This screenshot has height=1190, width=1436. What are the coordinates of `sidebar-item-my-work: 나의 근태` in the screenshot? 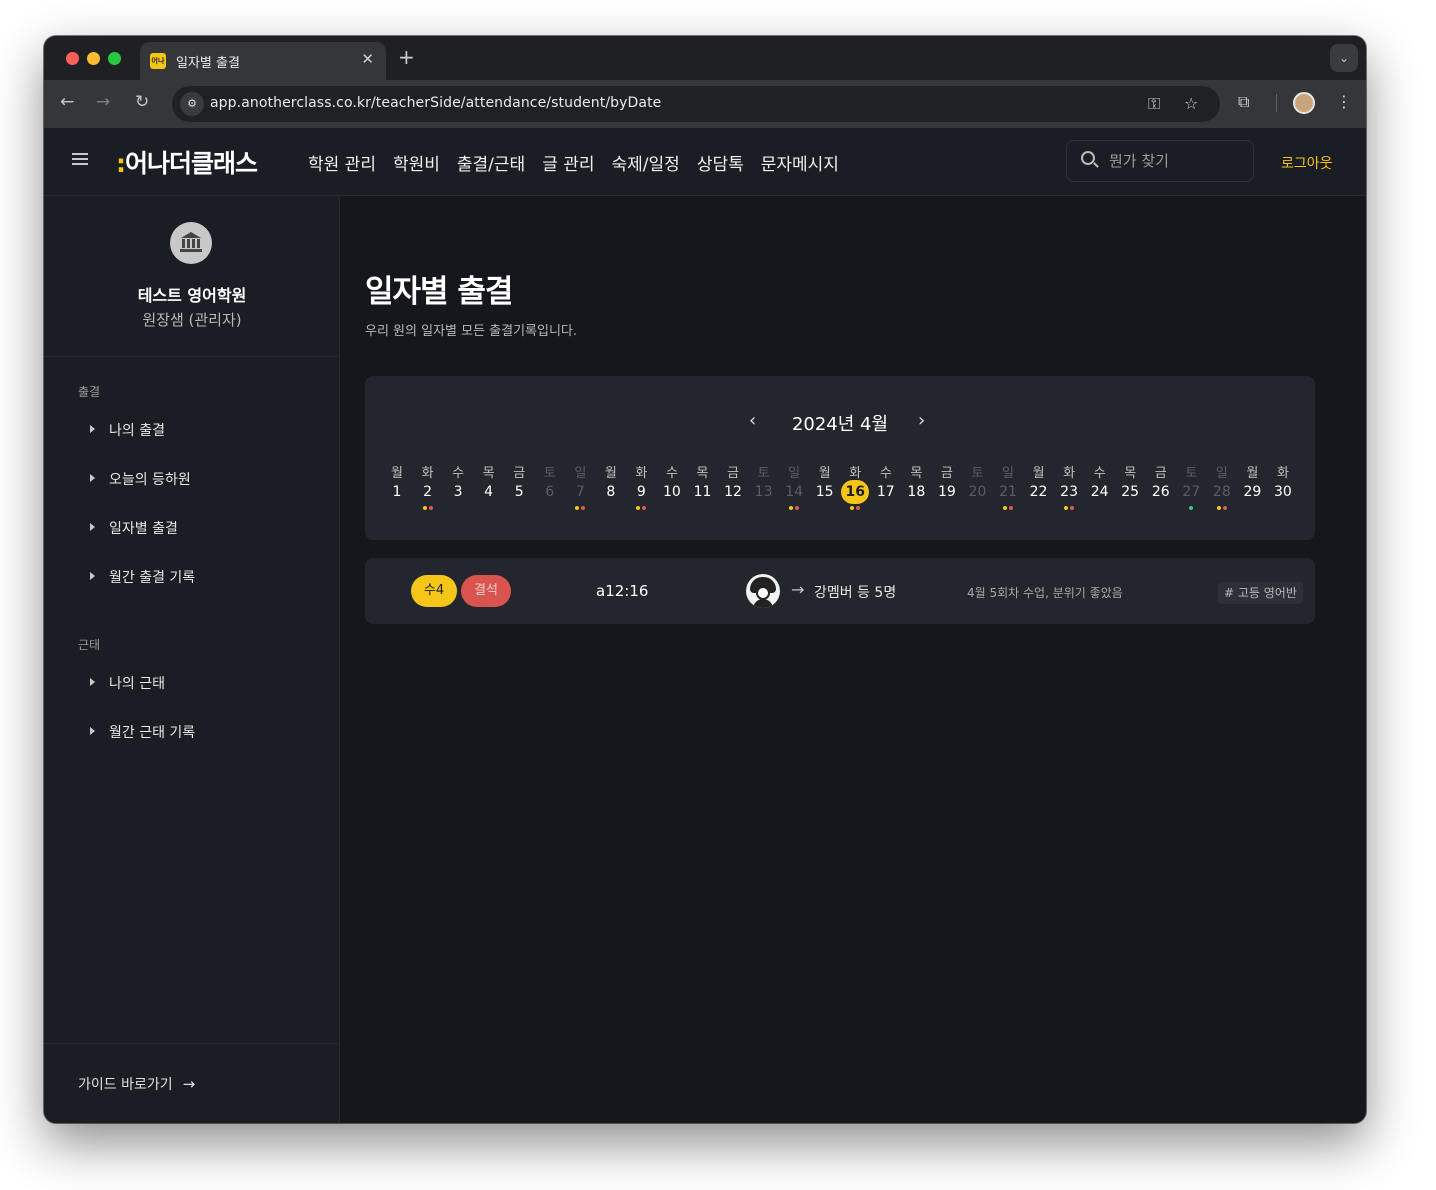 It's located at (127, 683).